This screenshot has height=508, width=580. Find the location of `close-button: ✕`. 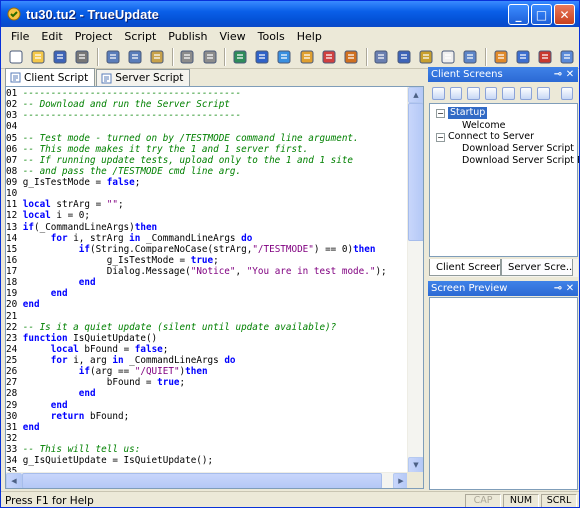

close-button: ✕ is located at coordinates (564, 14).